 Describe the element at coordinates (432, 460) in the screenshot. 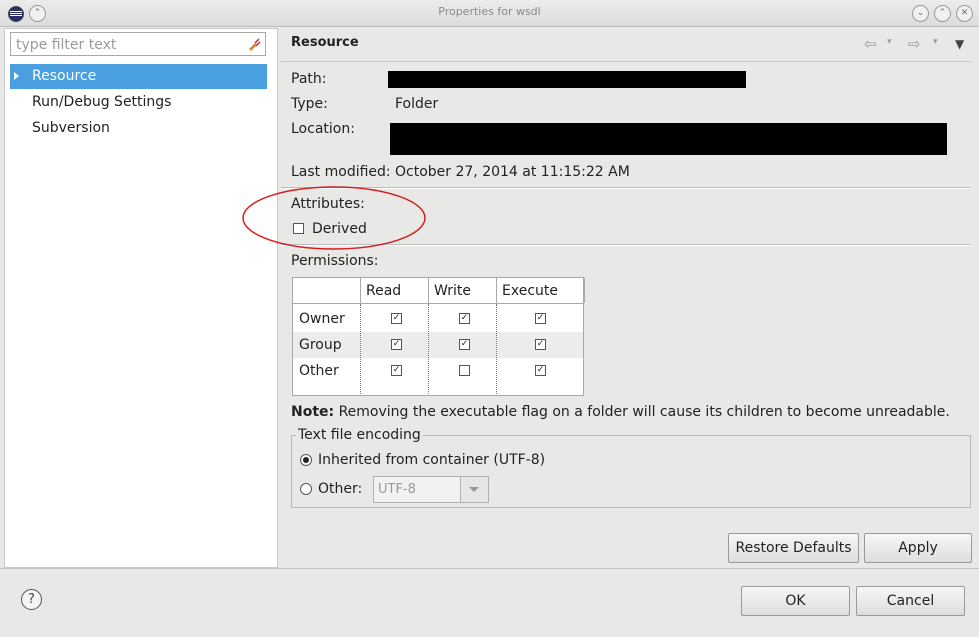

I see `inherited-label: Inherited from container (UTF-8)` at that location.